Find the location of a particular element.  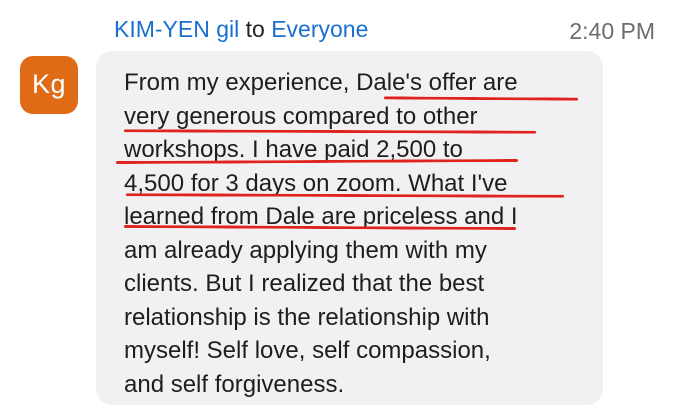

message-header: KIM-YEN gil to Everyone is located at coordinates (241, 29).